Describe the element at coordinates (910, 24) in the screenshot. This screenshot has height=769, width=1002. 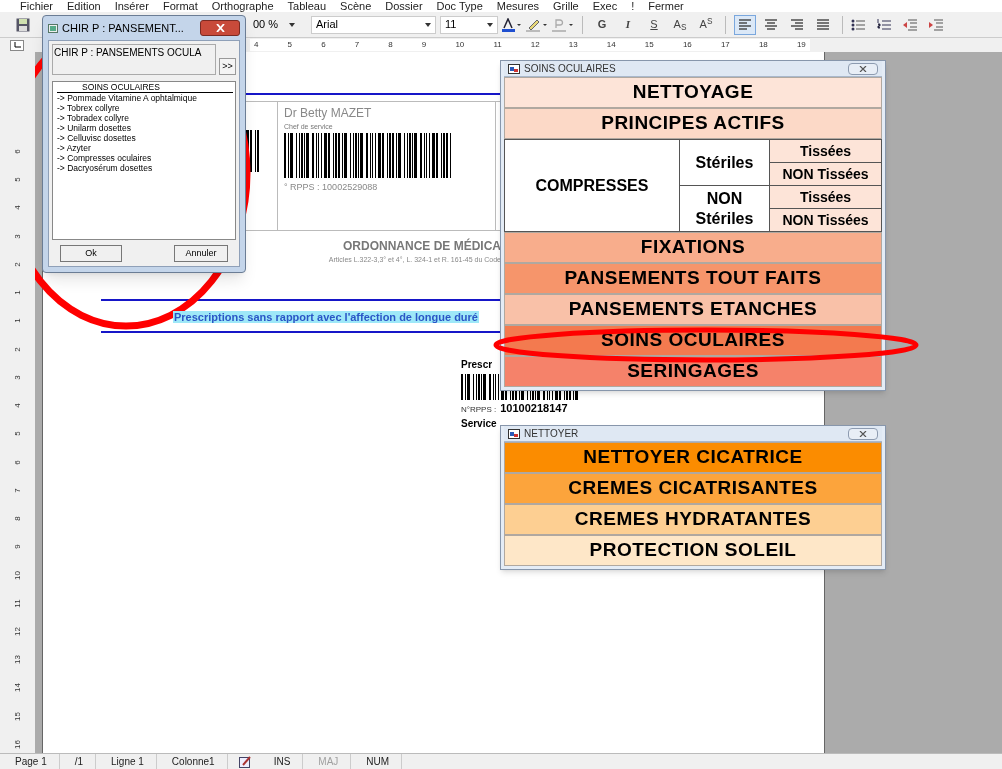
I see `outdent-icon` at that location.